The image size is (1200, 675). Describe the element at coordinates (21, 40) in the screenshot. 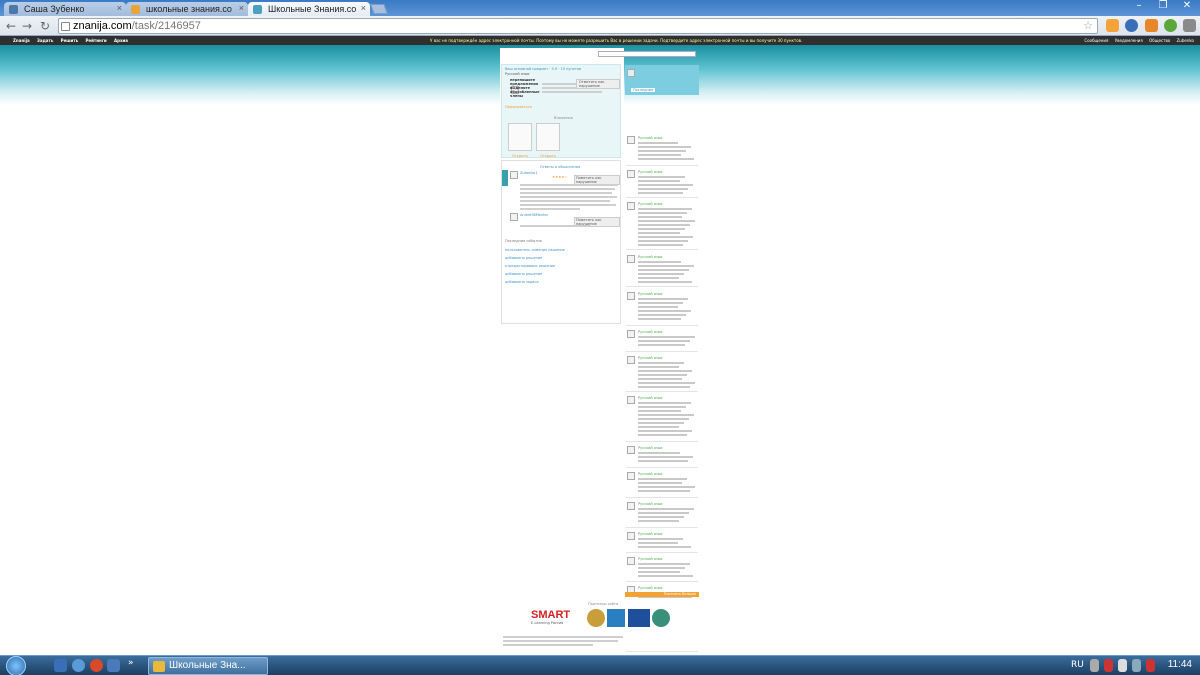

I see `topbar-link: Znanija` at that location.